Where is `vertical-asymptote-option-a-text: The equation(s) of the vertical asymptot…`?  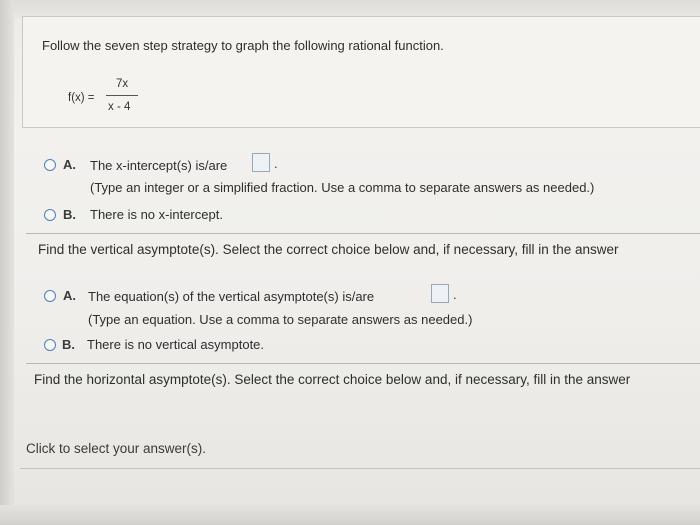 vertical-asymptote-option-a-text: The equation(s) of the vertical asymptot… is located at coordinates (231, 296).